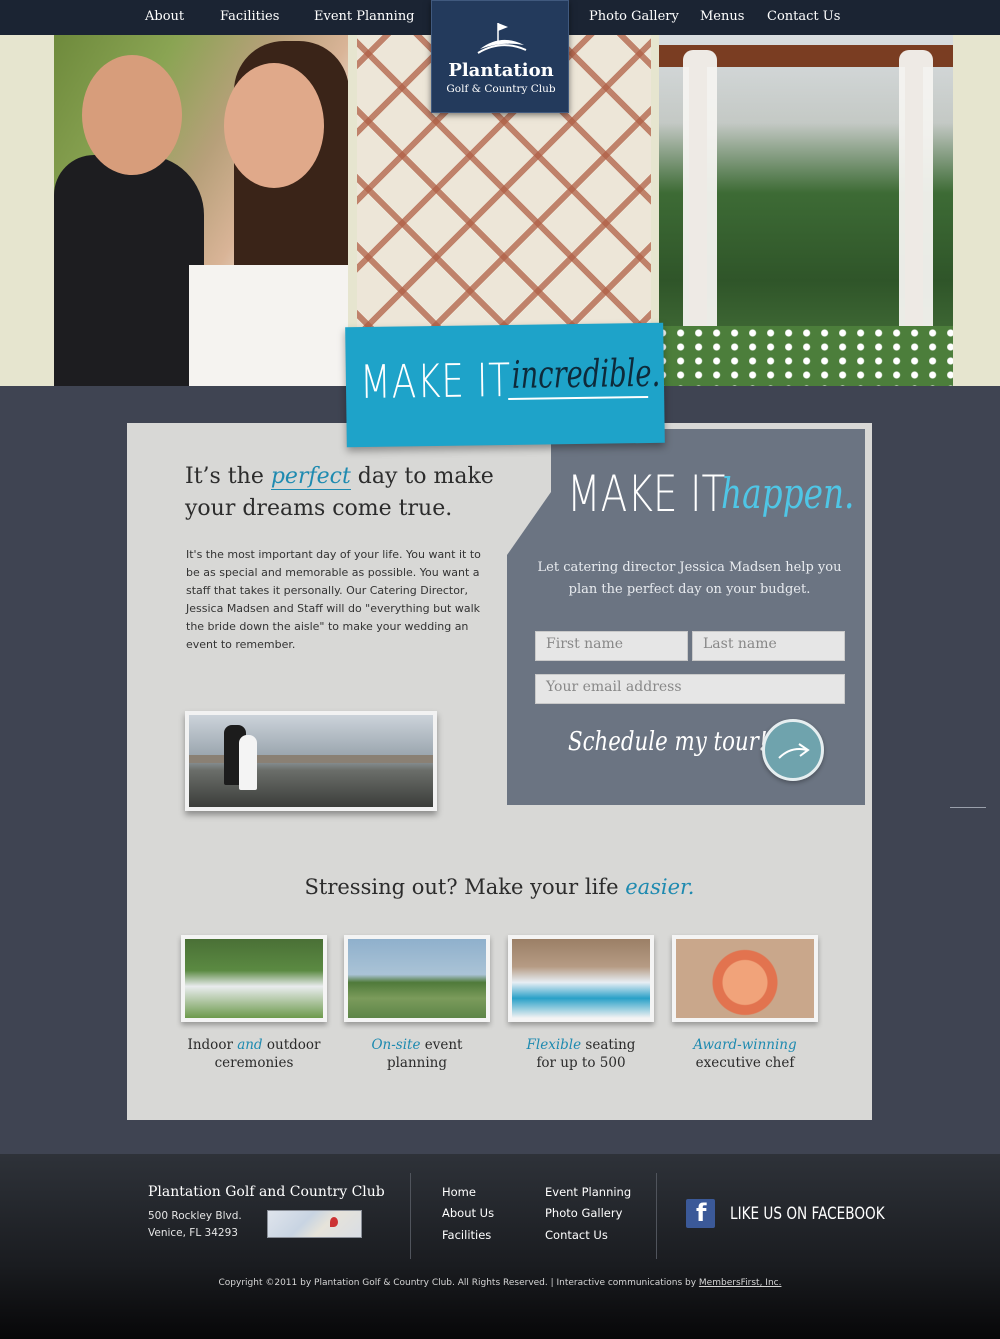 The width and height of the screenshot is (1000, 1339). Describe the element at coordinates (254, 1054) in the screenshot. I see `feature-caption: Indoor and outdoor ceremonies` at that location.